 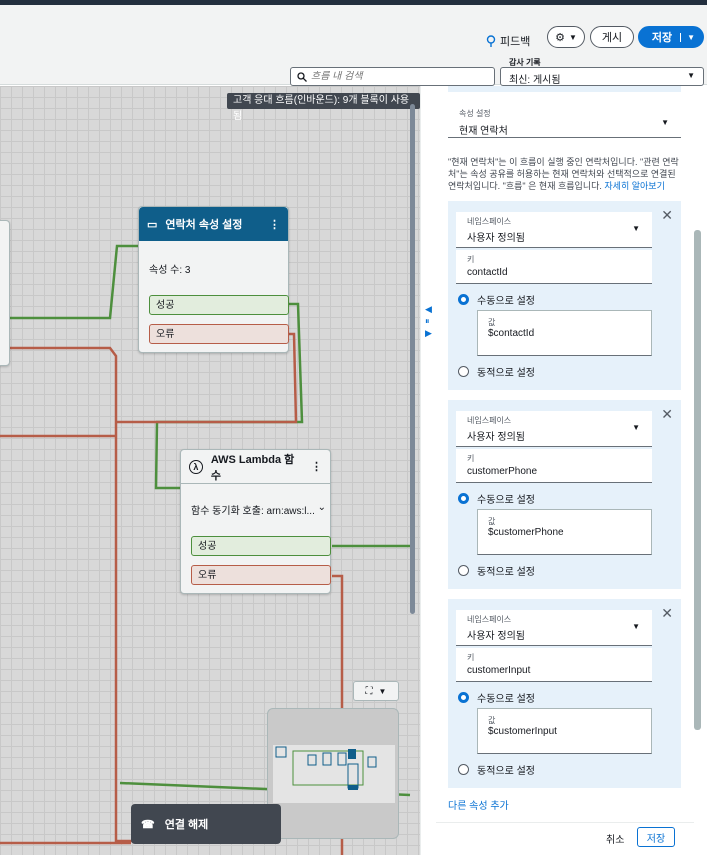 I want to click on set-attributes-block: ▭ 연락처 속성 설정 ⋮ 속성 수: 3 성공 오류, so click(x=213, y=279).